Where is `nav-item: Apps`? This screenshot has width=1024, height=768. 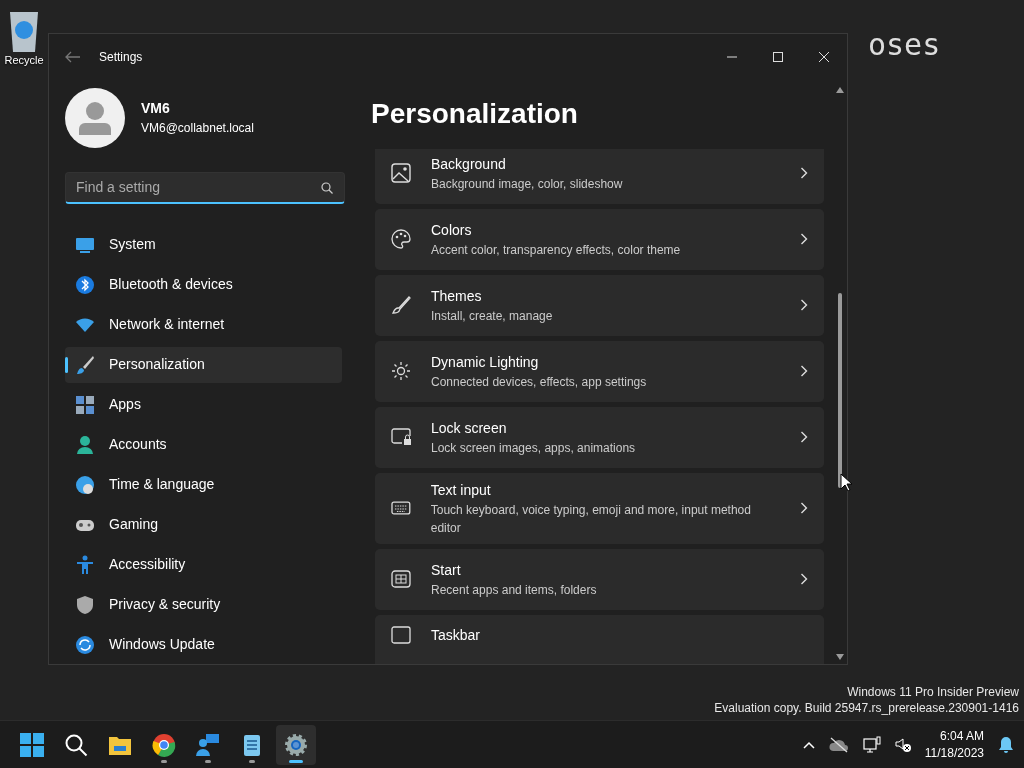
nav-item: Apps is located at coordinates (203, 404).